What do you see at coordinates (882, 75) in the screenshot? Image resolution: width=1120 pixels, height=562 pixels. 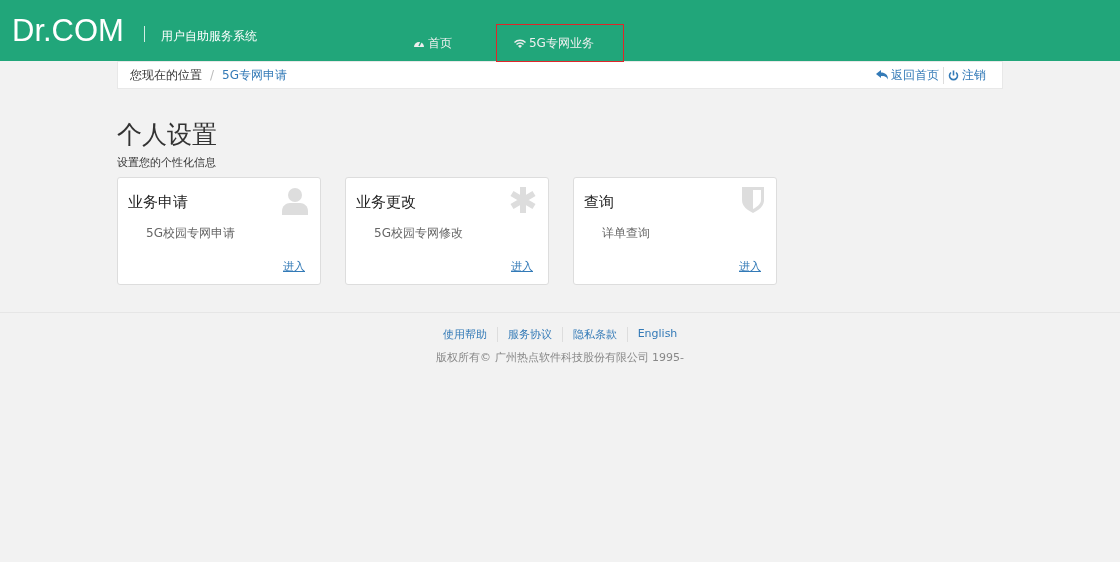 I see `reply-arrow-icon` at bounding box center [882, 75].